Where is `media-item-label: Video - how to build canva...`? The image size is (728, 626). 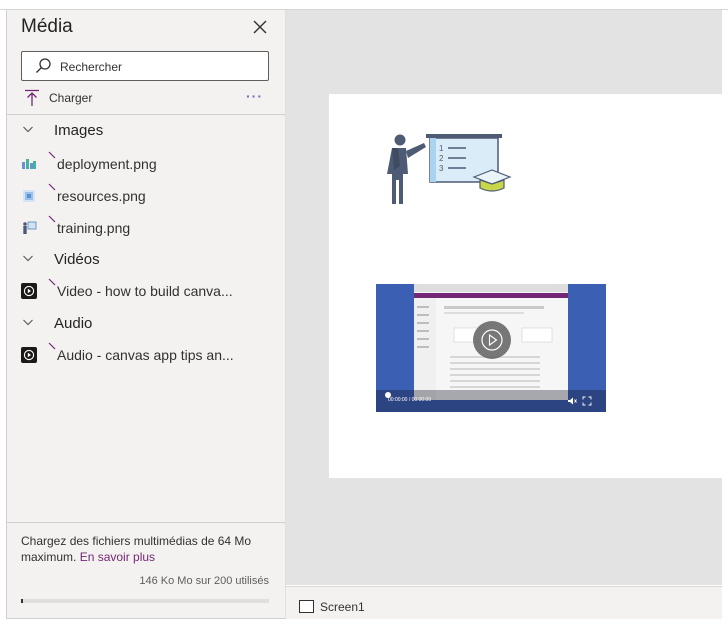
media-item-label: Video - how to build canva... is located at coordinates (145, 291).